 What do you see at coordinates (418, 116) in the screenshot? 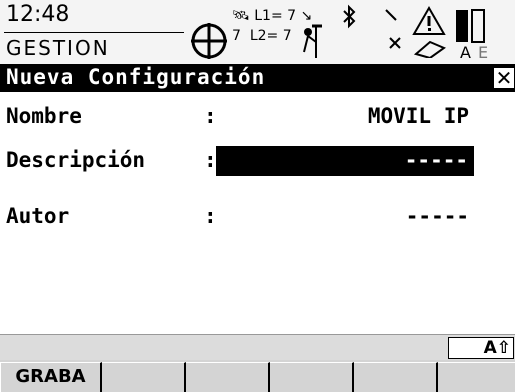
I see `field-value-nombre: MOVIL IP` at bounding box center [418, 116].